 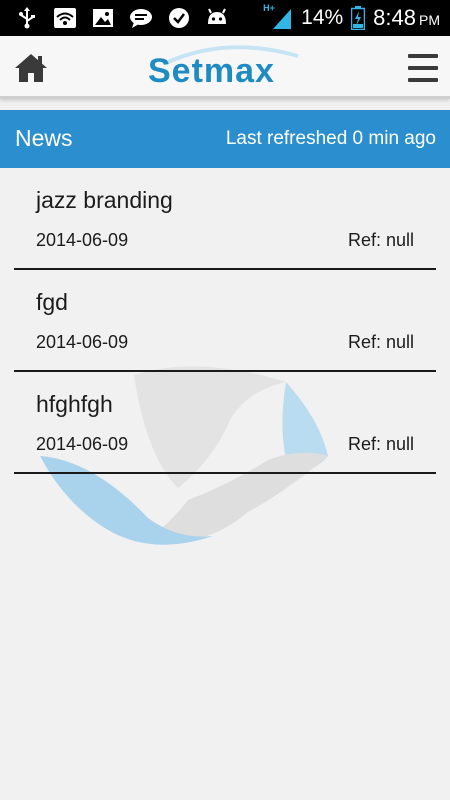 What do you see at coordinates (225, 219) in the screenshot?
I see `news-item: jazz branding 2014-06-09 Ref: null` at bounding box center [225, 219].